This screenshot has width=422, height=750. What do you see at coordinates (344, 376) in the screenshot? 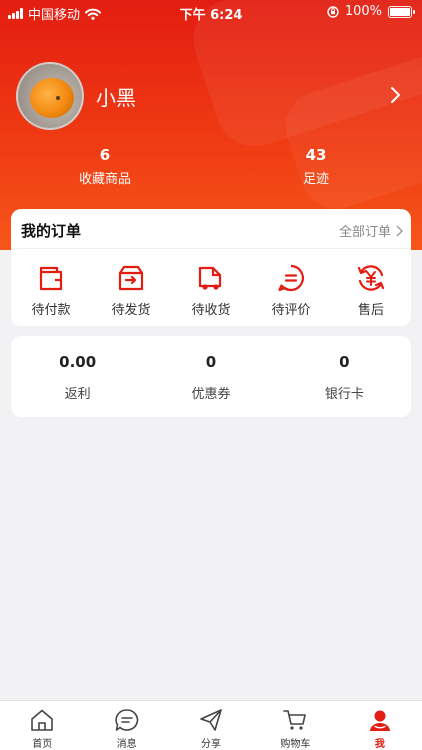
I see `asset-bank-cards: 0 银行卡` at bounding box center [344, 376].